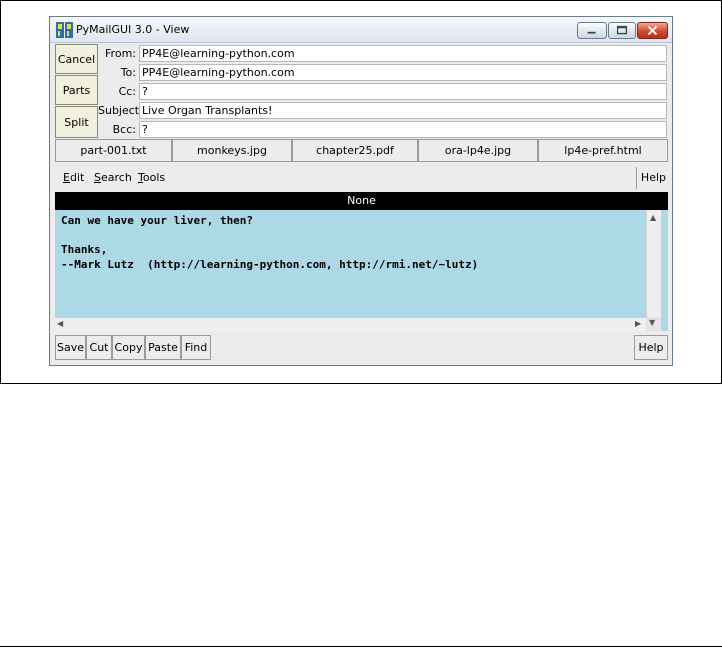 This screenshot has height=648, width=722. Describe the element at coordinates (403, 110) in the screenshot. I see `subject-field: Live Organ Transplants!` at that location.